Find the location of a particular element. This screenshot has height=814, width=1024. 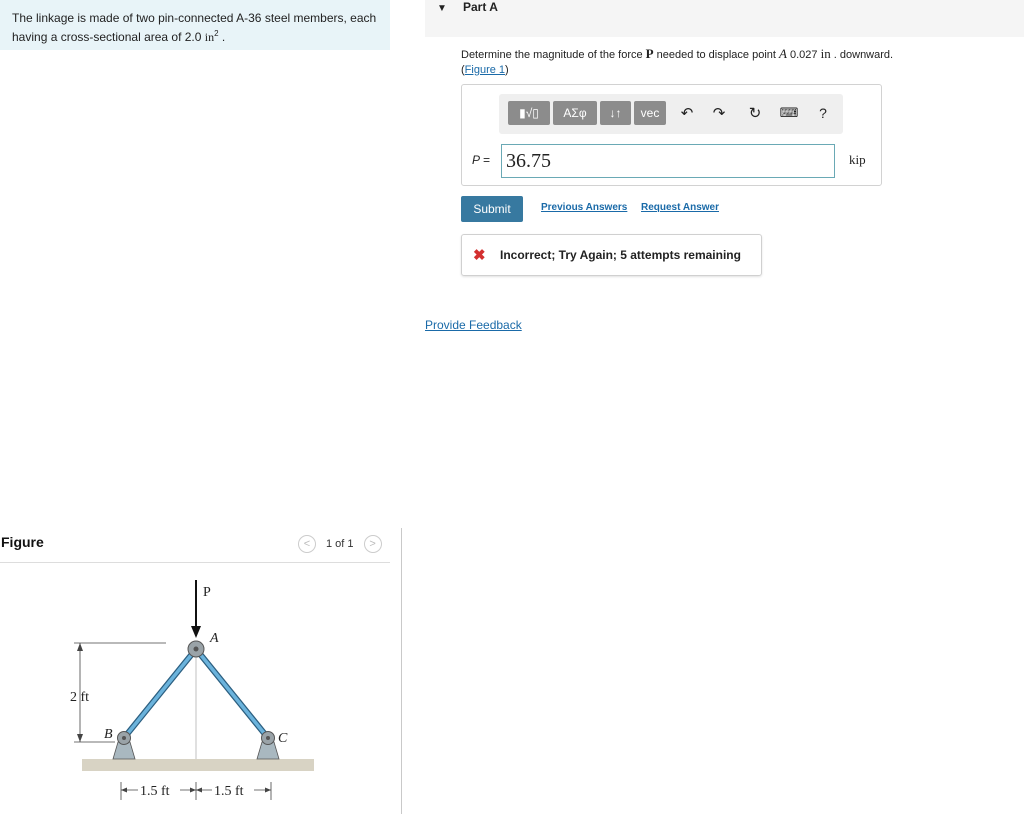

linkage-figure: 2 ft P A B C 1.5 ft 1.5 ft is located at coordinates (192, 690).